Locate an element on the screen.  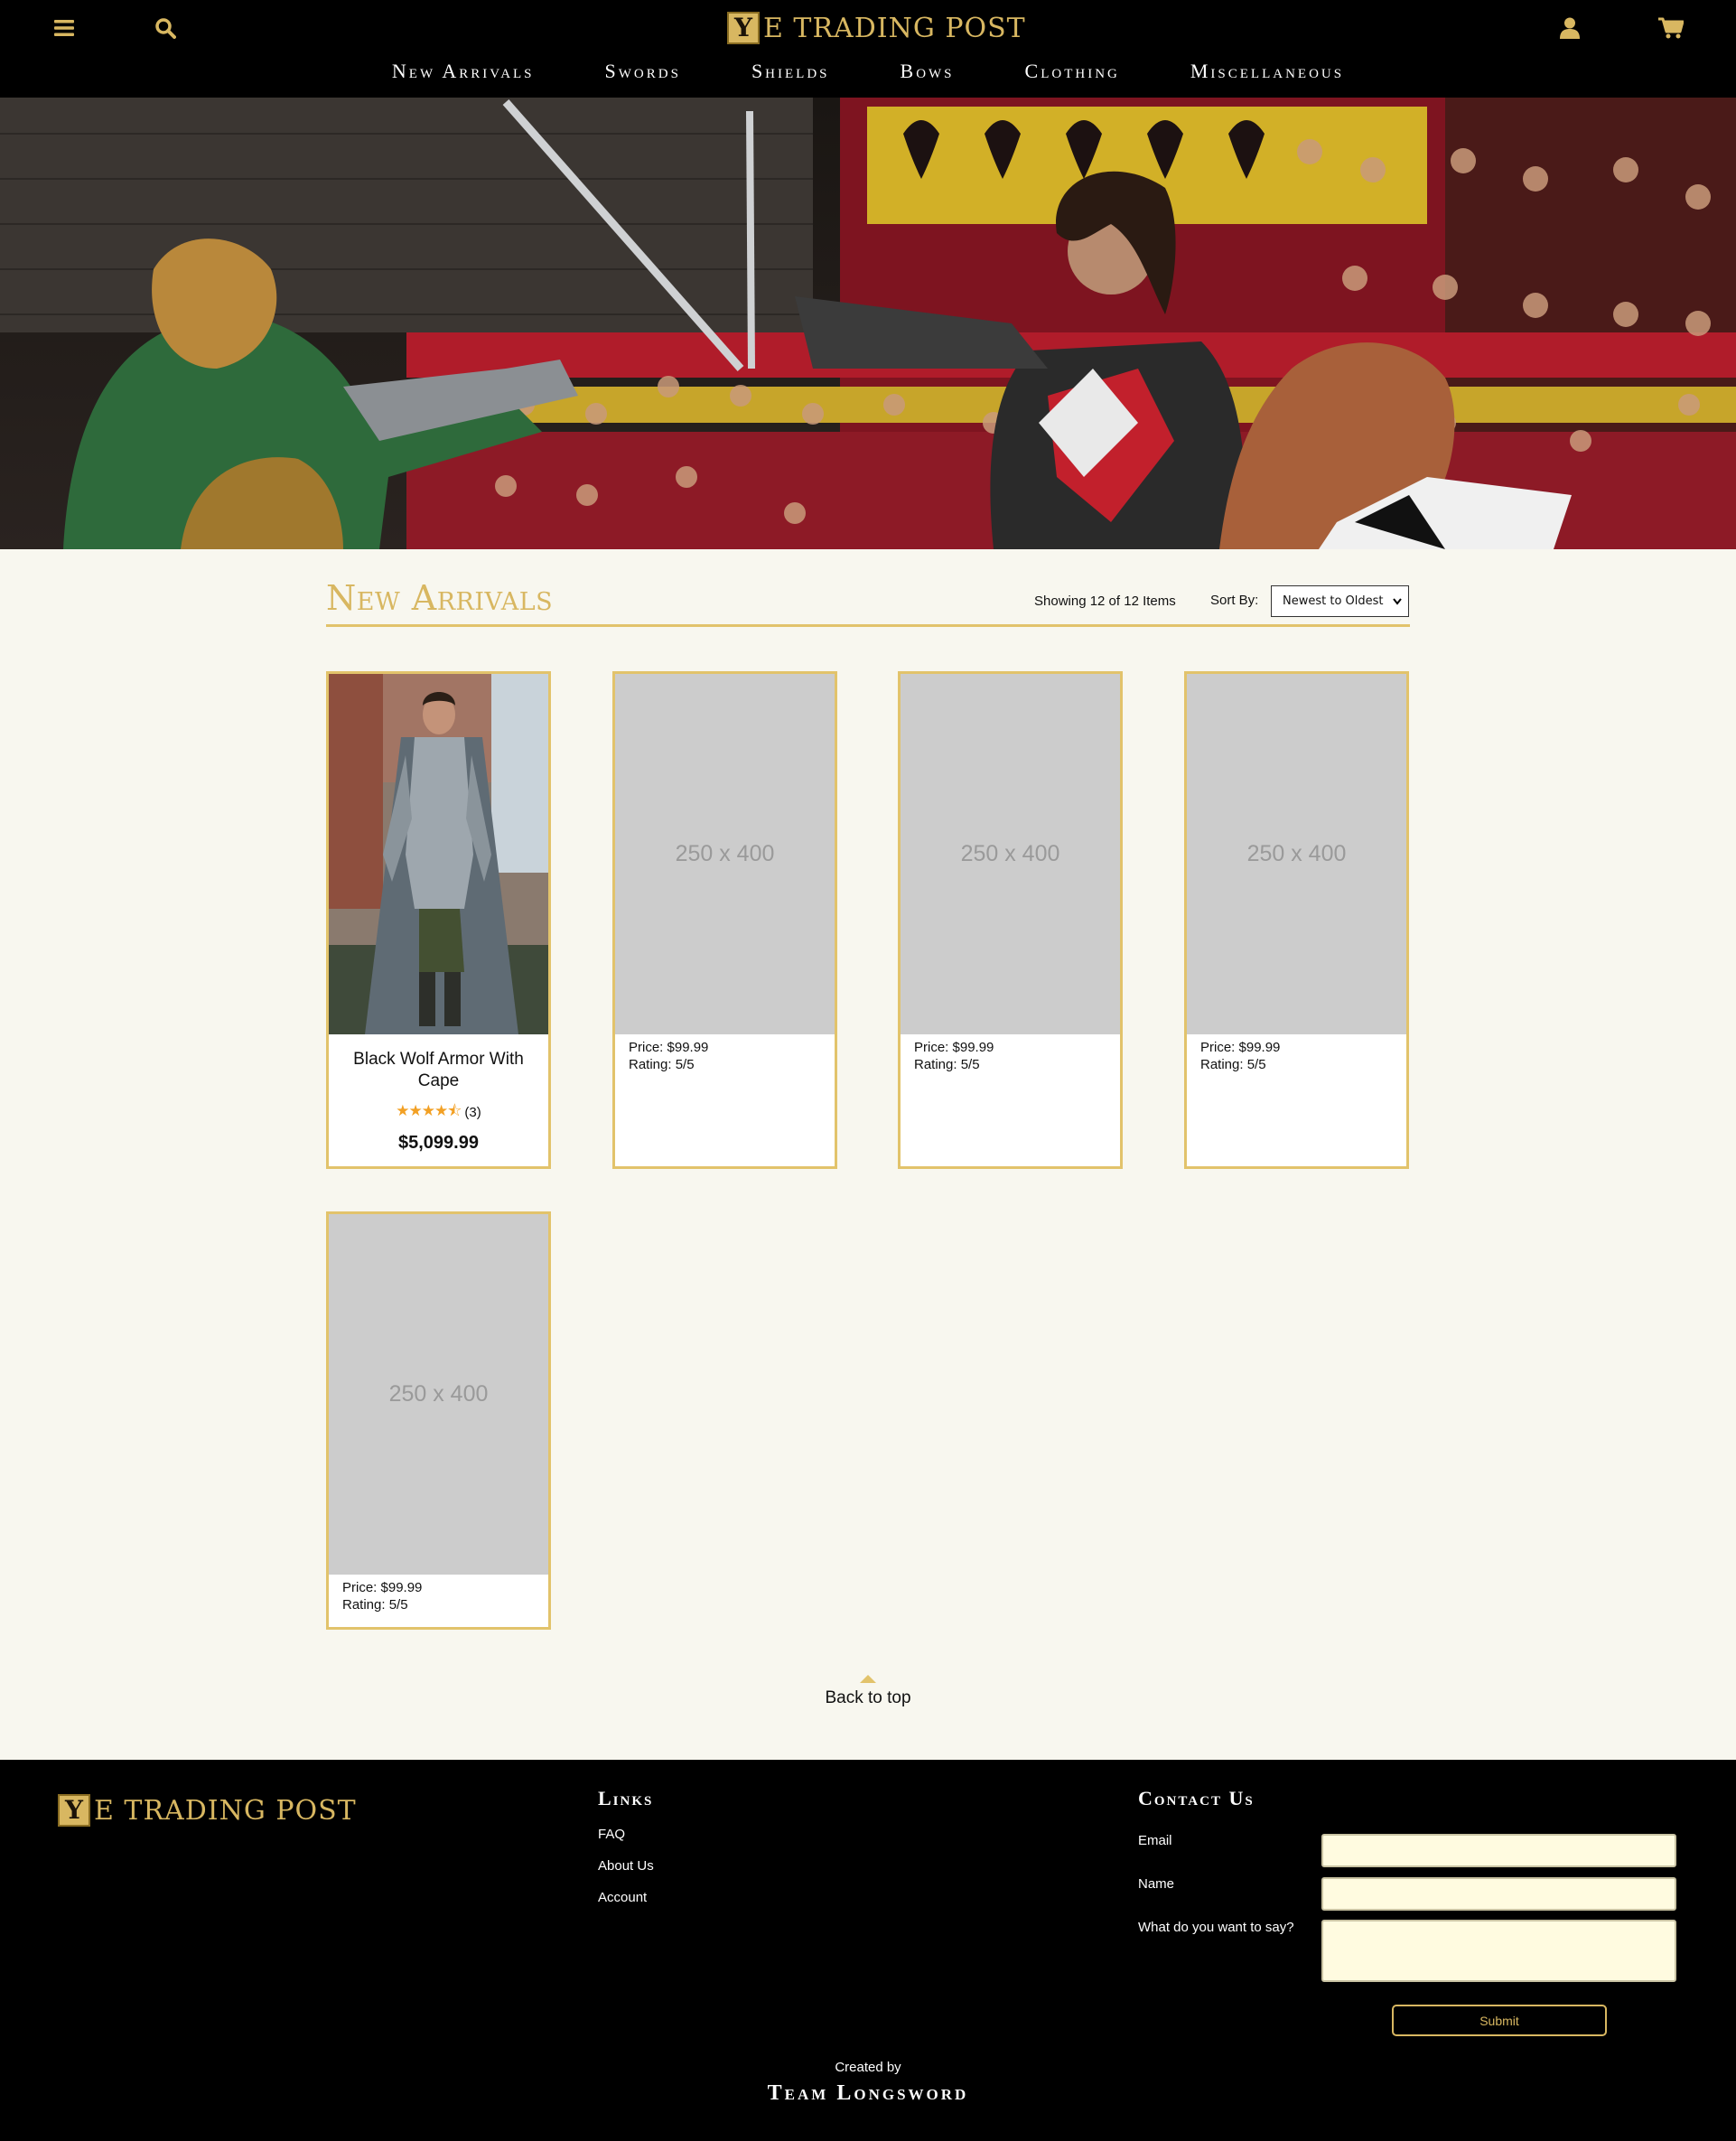
back-to-top-link: Back to top is located at coordinates (868, 1691).